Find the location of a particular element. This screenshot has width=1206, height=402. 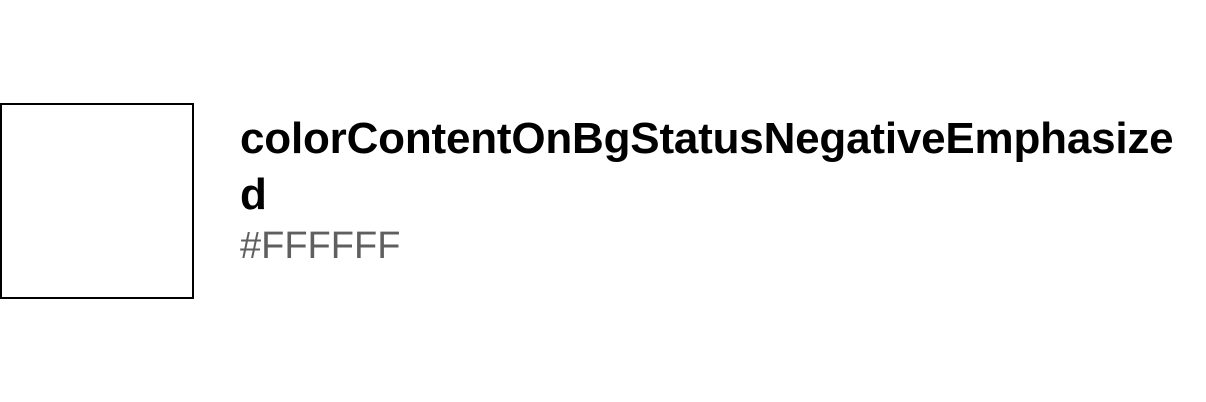

color-swatch is located at coordinates (97, 201).